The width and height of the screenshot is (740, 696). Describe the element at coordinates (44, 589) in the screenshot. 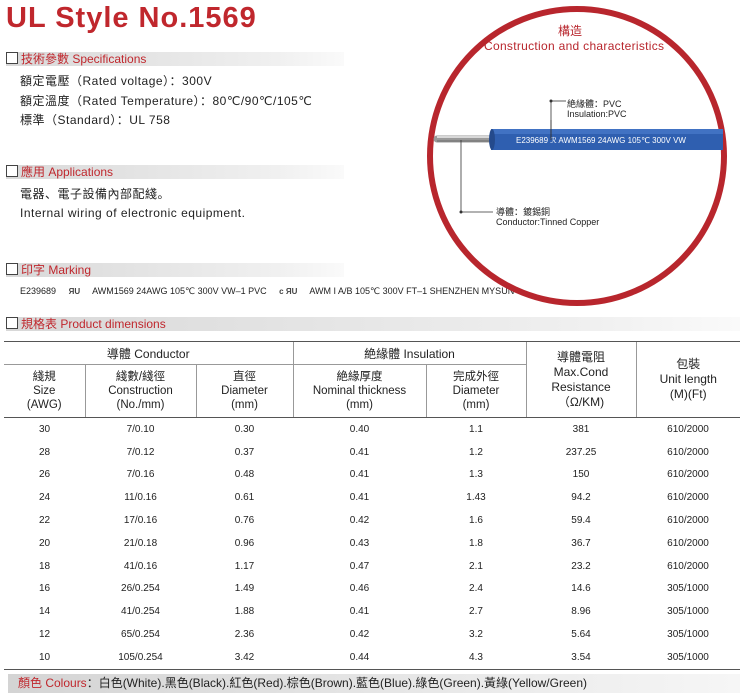

I see `table-cell: 16` at that location.